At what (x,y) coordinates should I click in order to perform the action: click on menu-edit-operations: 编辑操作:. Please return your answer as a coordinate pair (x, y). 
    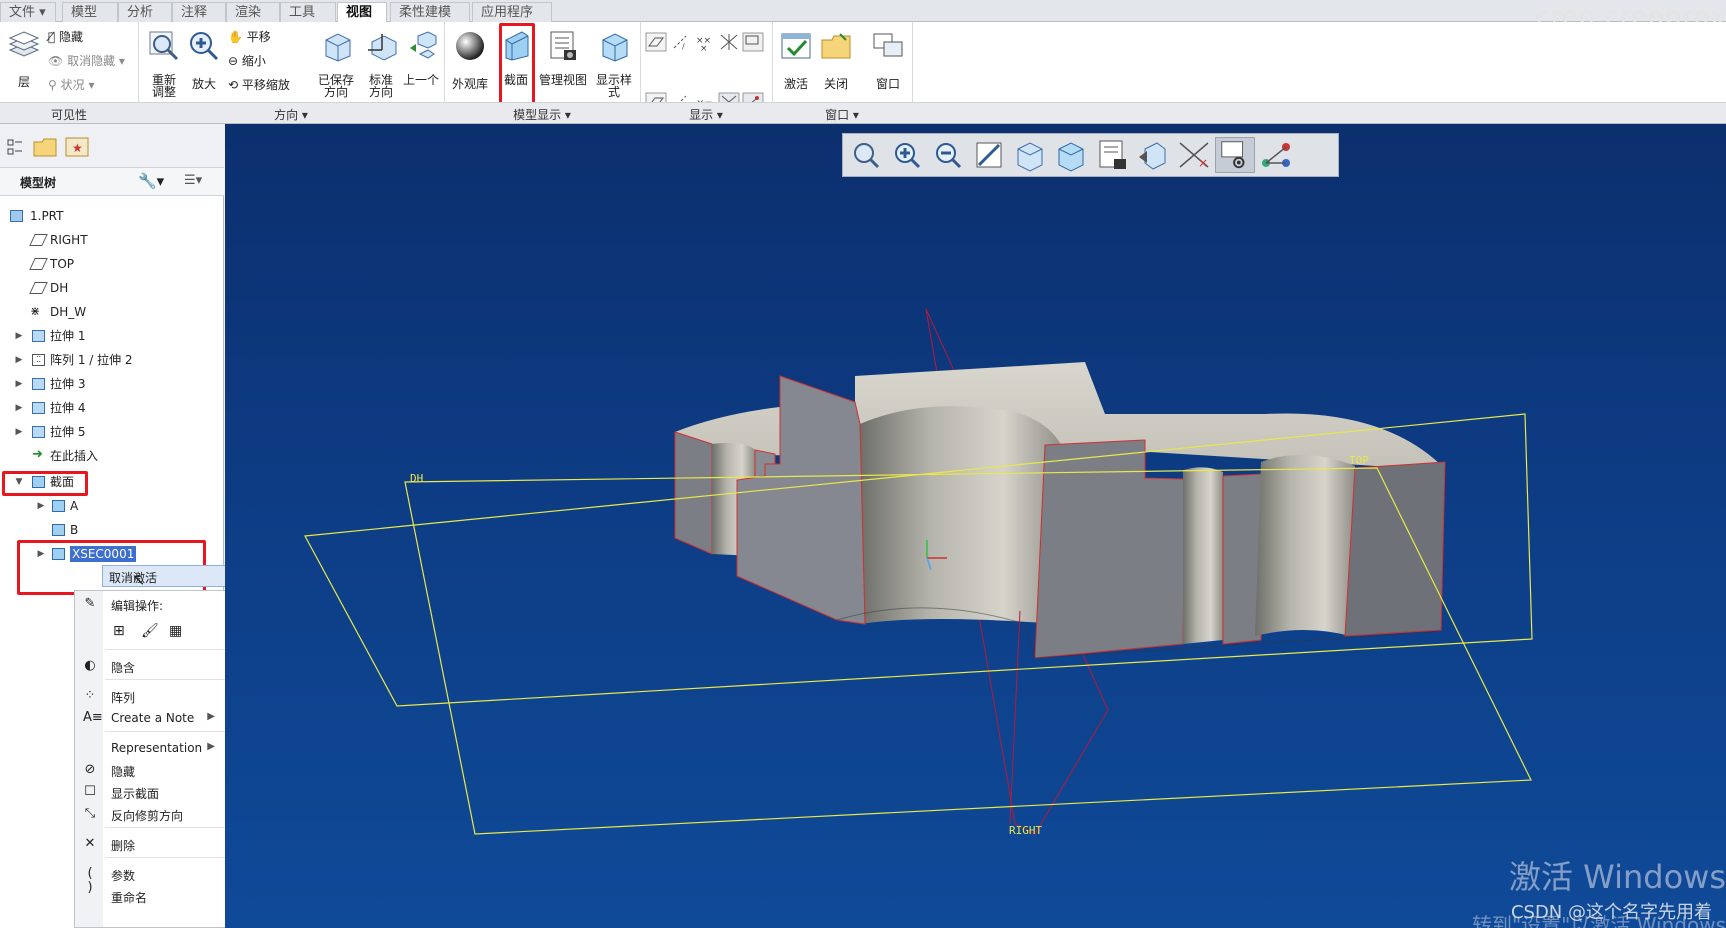
    Looking at the image, I should click on (137, 605).